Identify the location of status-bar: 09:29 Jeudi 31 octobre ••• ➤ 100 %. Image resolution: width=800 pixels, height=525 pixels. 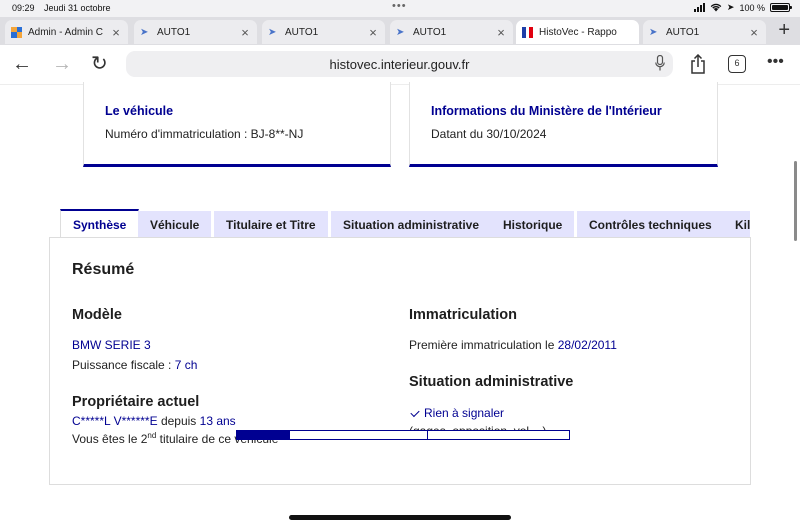
(400, 8).